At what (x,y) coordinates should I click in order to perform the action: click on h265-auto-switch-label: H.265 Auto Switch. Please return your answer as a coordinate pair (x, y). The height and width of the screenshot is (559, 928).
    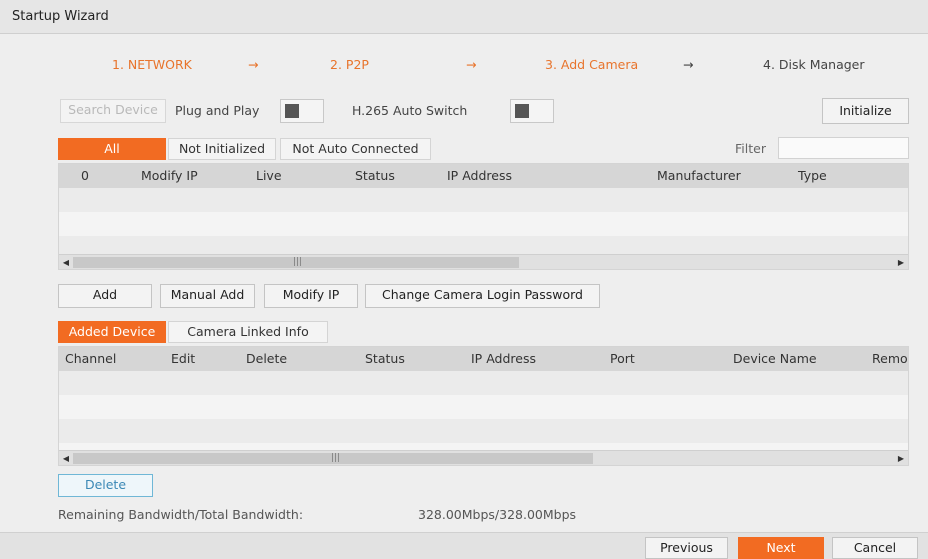
    Looking at the image, I should click on (410, 110).